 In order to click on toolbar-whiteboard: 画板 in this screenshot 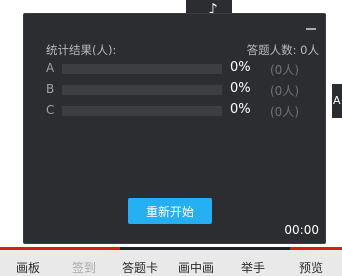, I will do `click(28, 267)`.